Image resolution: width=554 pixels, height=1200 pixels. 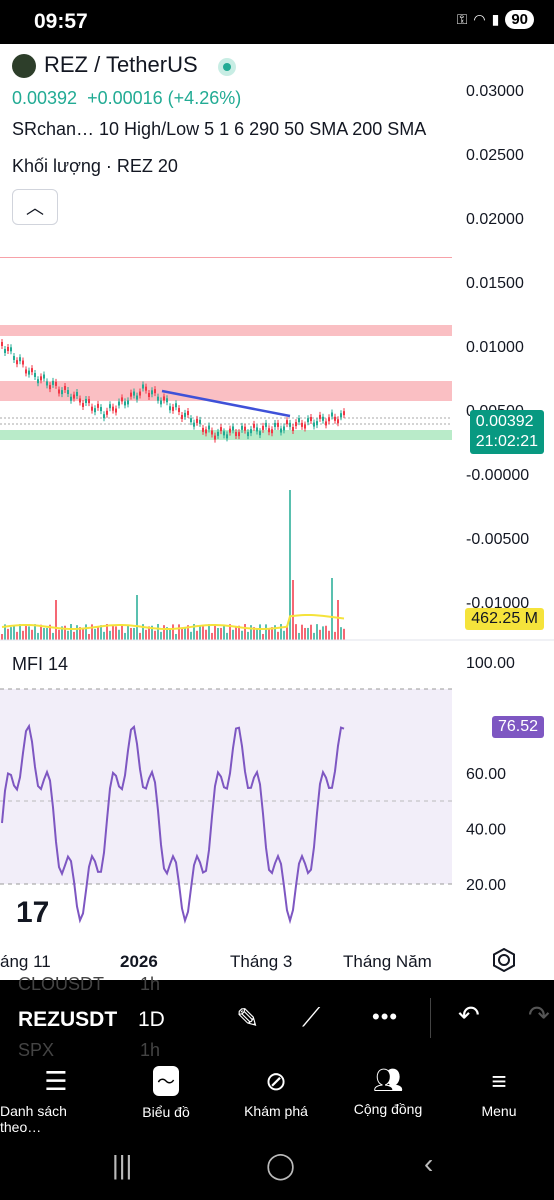 What do you see at coordinates (497, 539) in the screenshot?
I see `price-axis-label: -0.00500` at bounding box center [497, 539].